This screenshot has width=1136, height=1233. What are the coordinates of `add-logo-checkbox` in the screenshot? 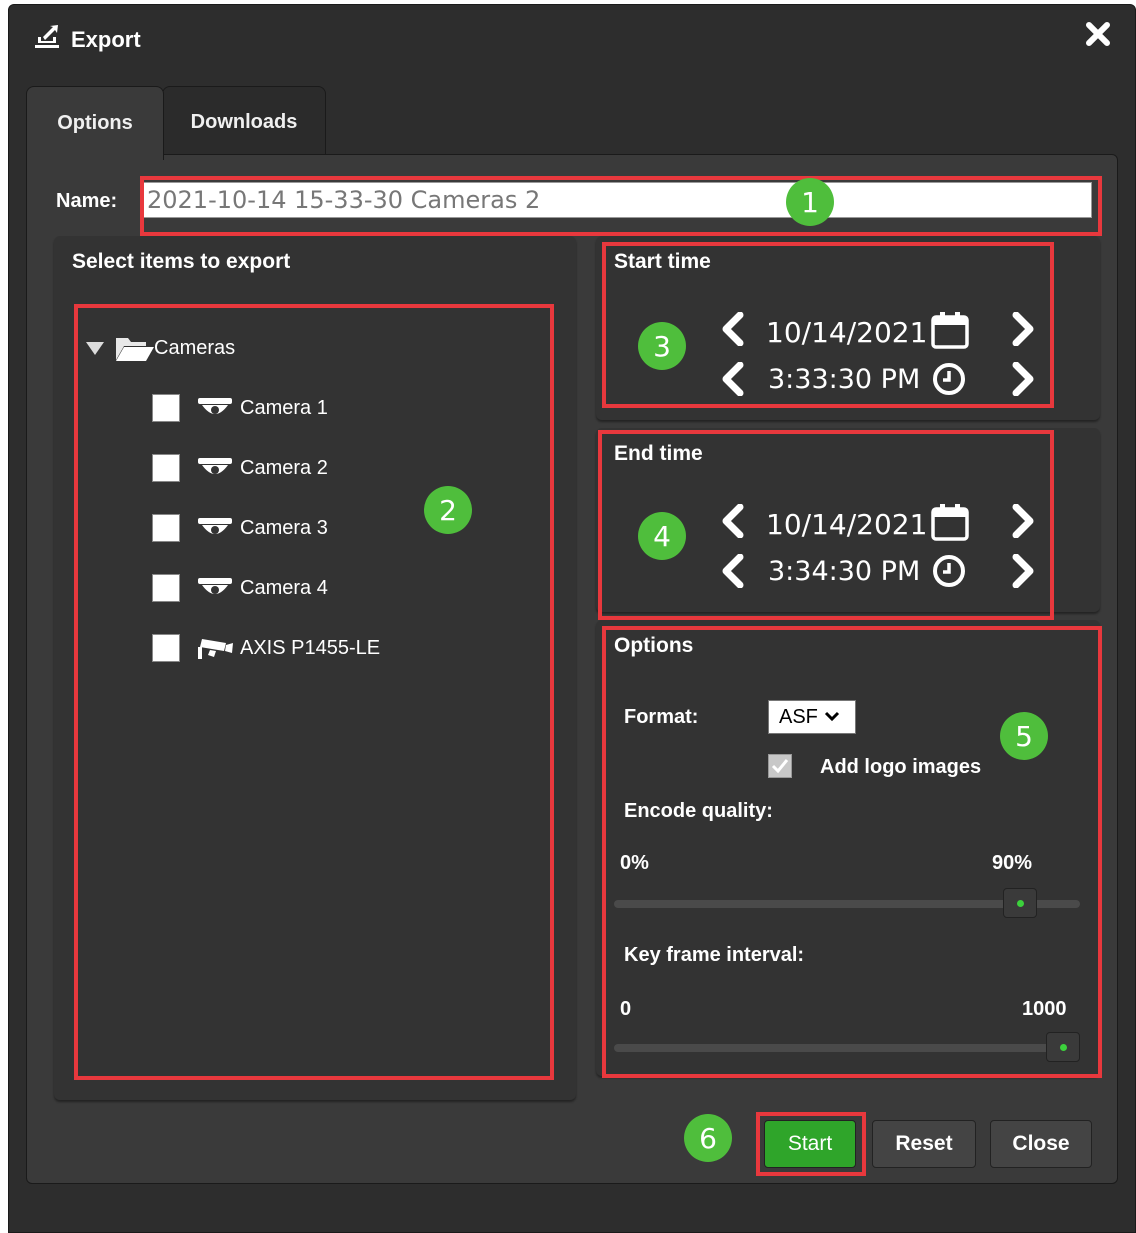 It's located at (780, 766).